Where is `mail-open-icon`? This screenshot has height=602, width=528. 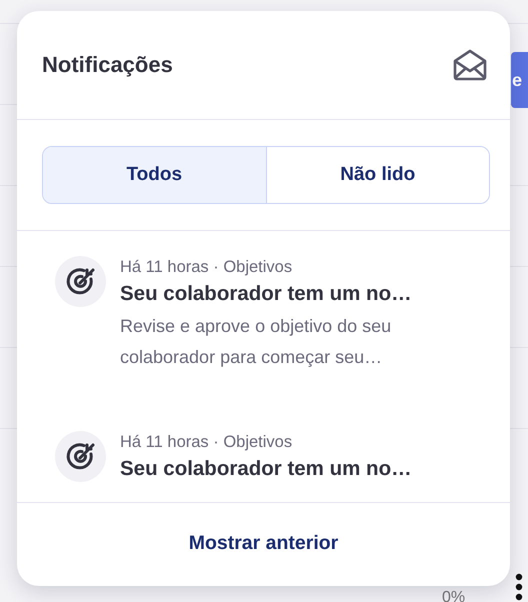 mail-open-icon is located at coordinates (470, 65).